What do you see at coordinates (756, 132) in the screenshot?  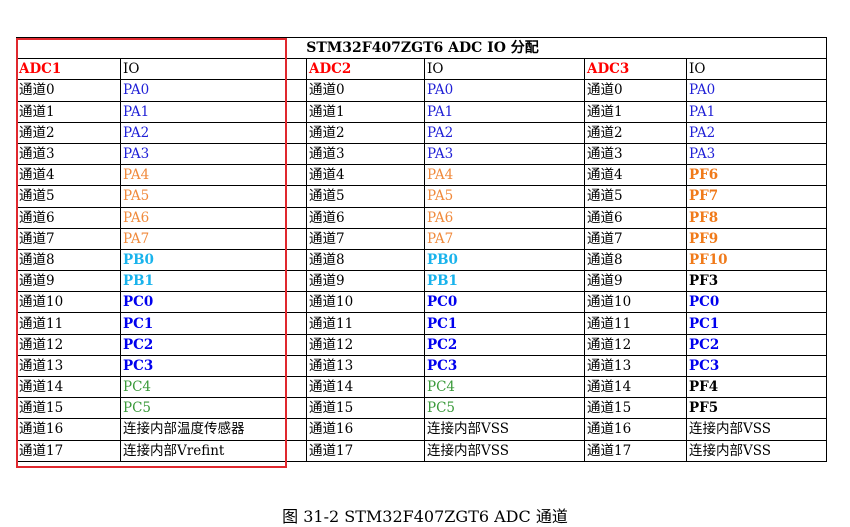 I see `adc3-io-cell: PA2` at bounding box center [756, 132].